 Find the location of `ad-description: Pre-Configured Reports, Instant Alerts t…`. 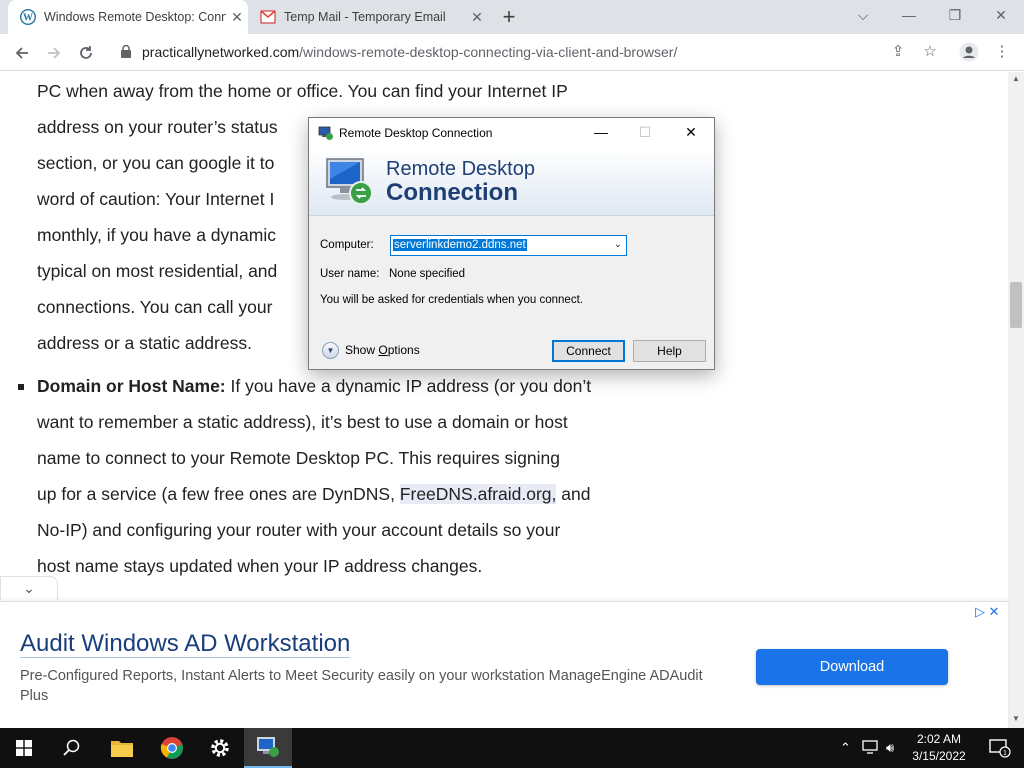

ad-description: Pre-Configured Reports, Instant Alerts t… is located at coordinates (361, 686).